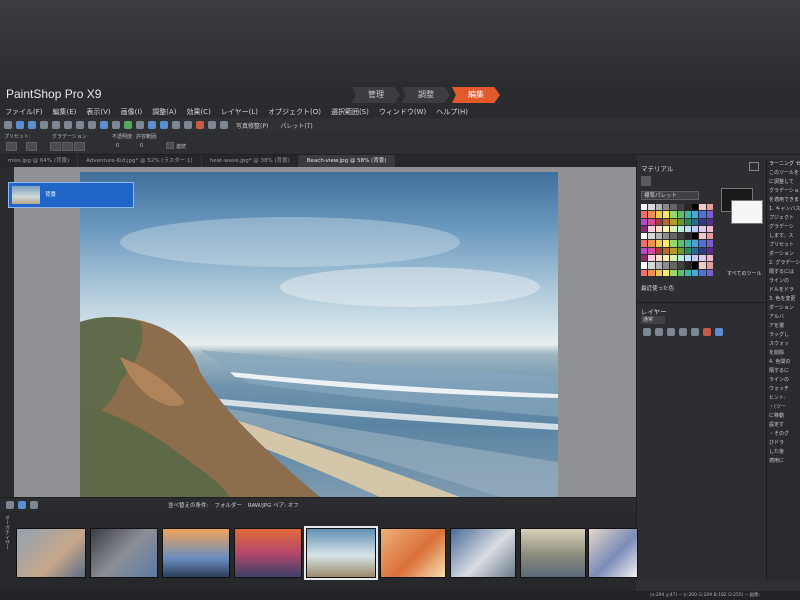 The height and width of the screenshot is (600, 800). What do you see at coordinates (671, 332) in the screenshot?
I see `mask-icon` at bounding box center [671, 332].